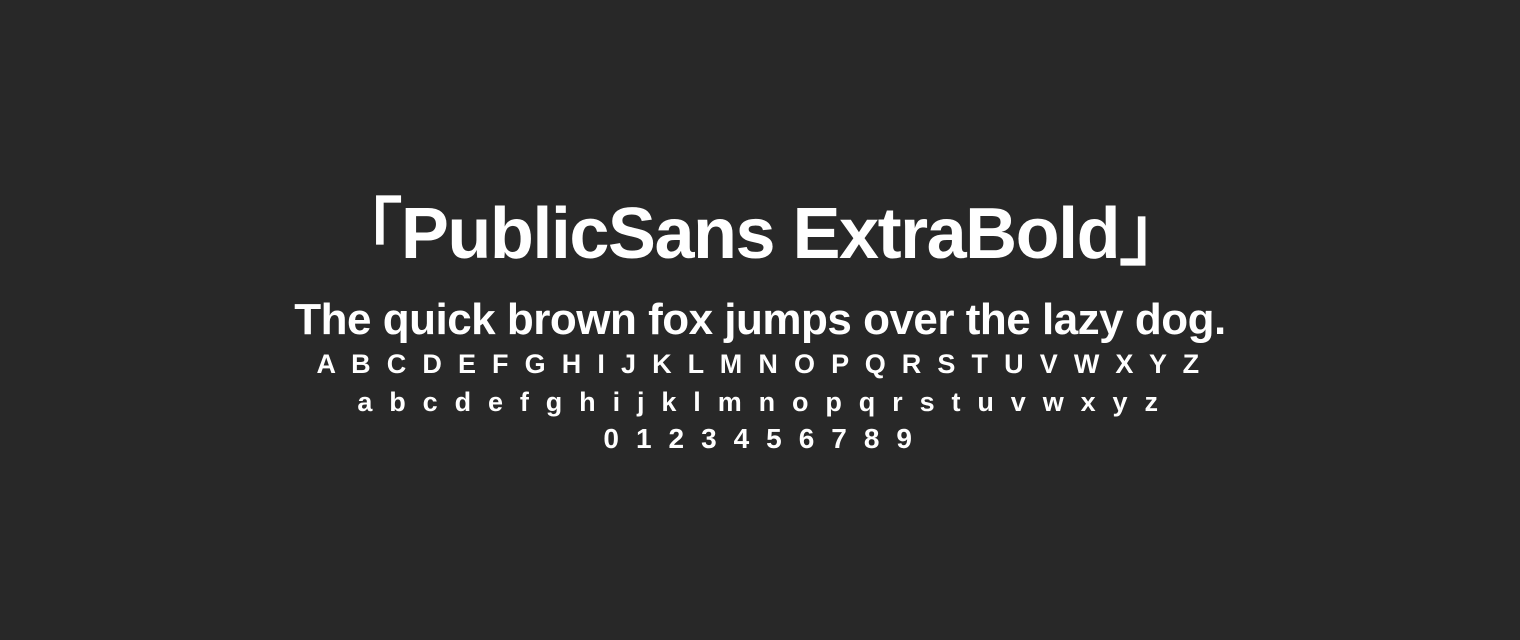 This screenshot has height=640, width=1520. I want to click on font-name-title: 「PublicSans ExtraBold」, so click(760, 234).